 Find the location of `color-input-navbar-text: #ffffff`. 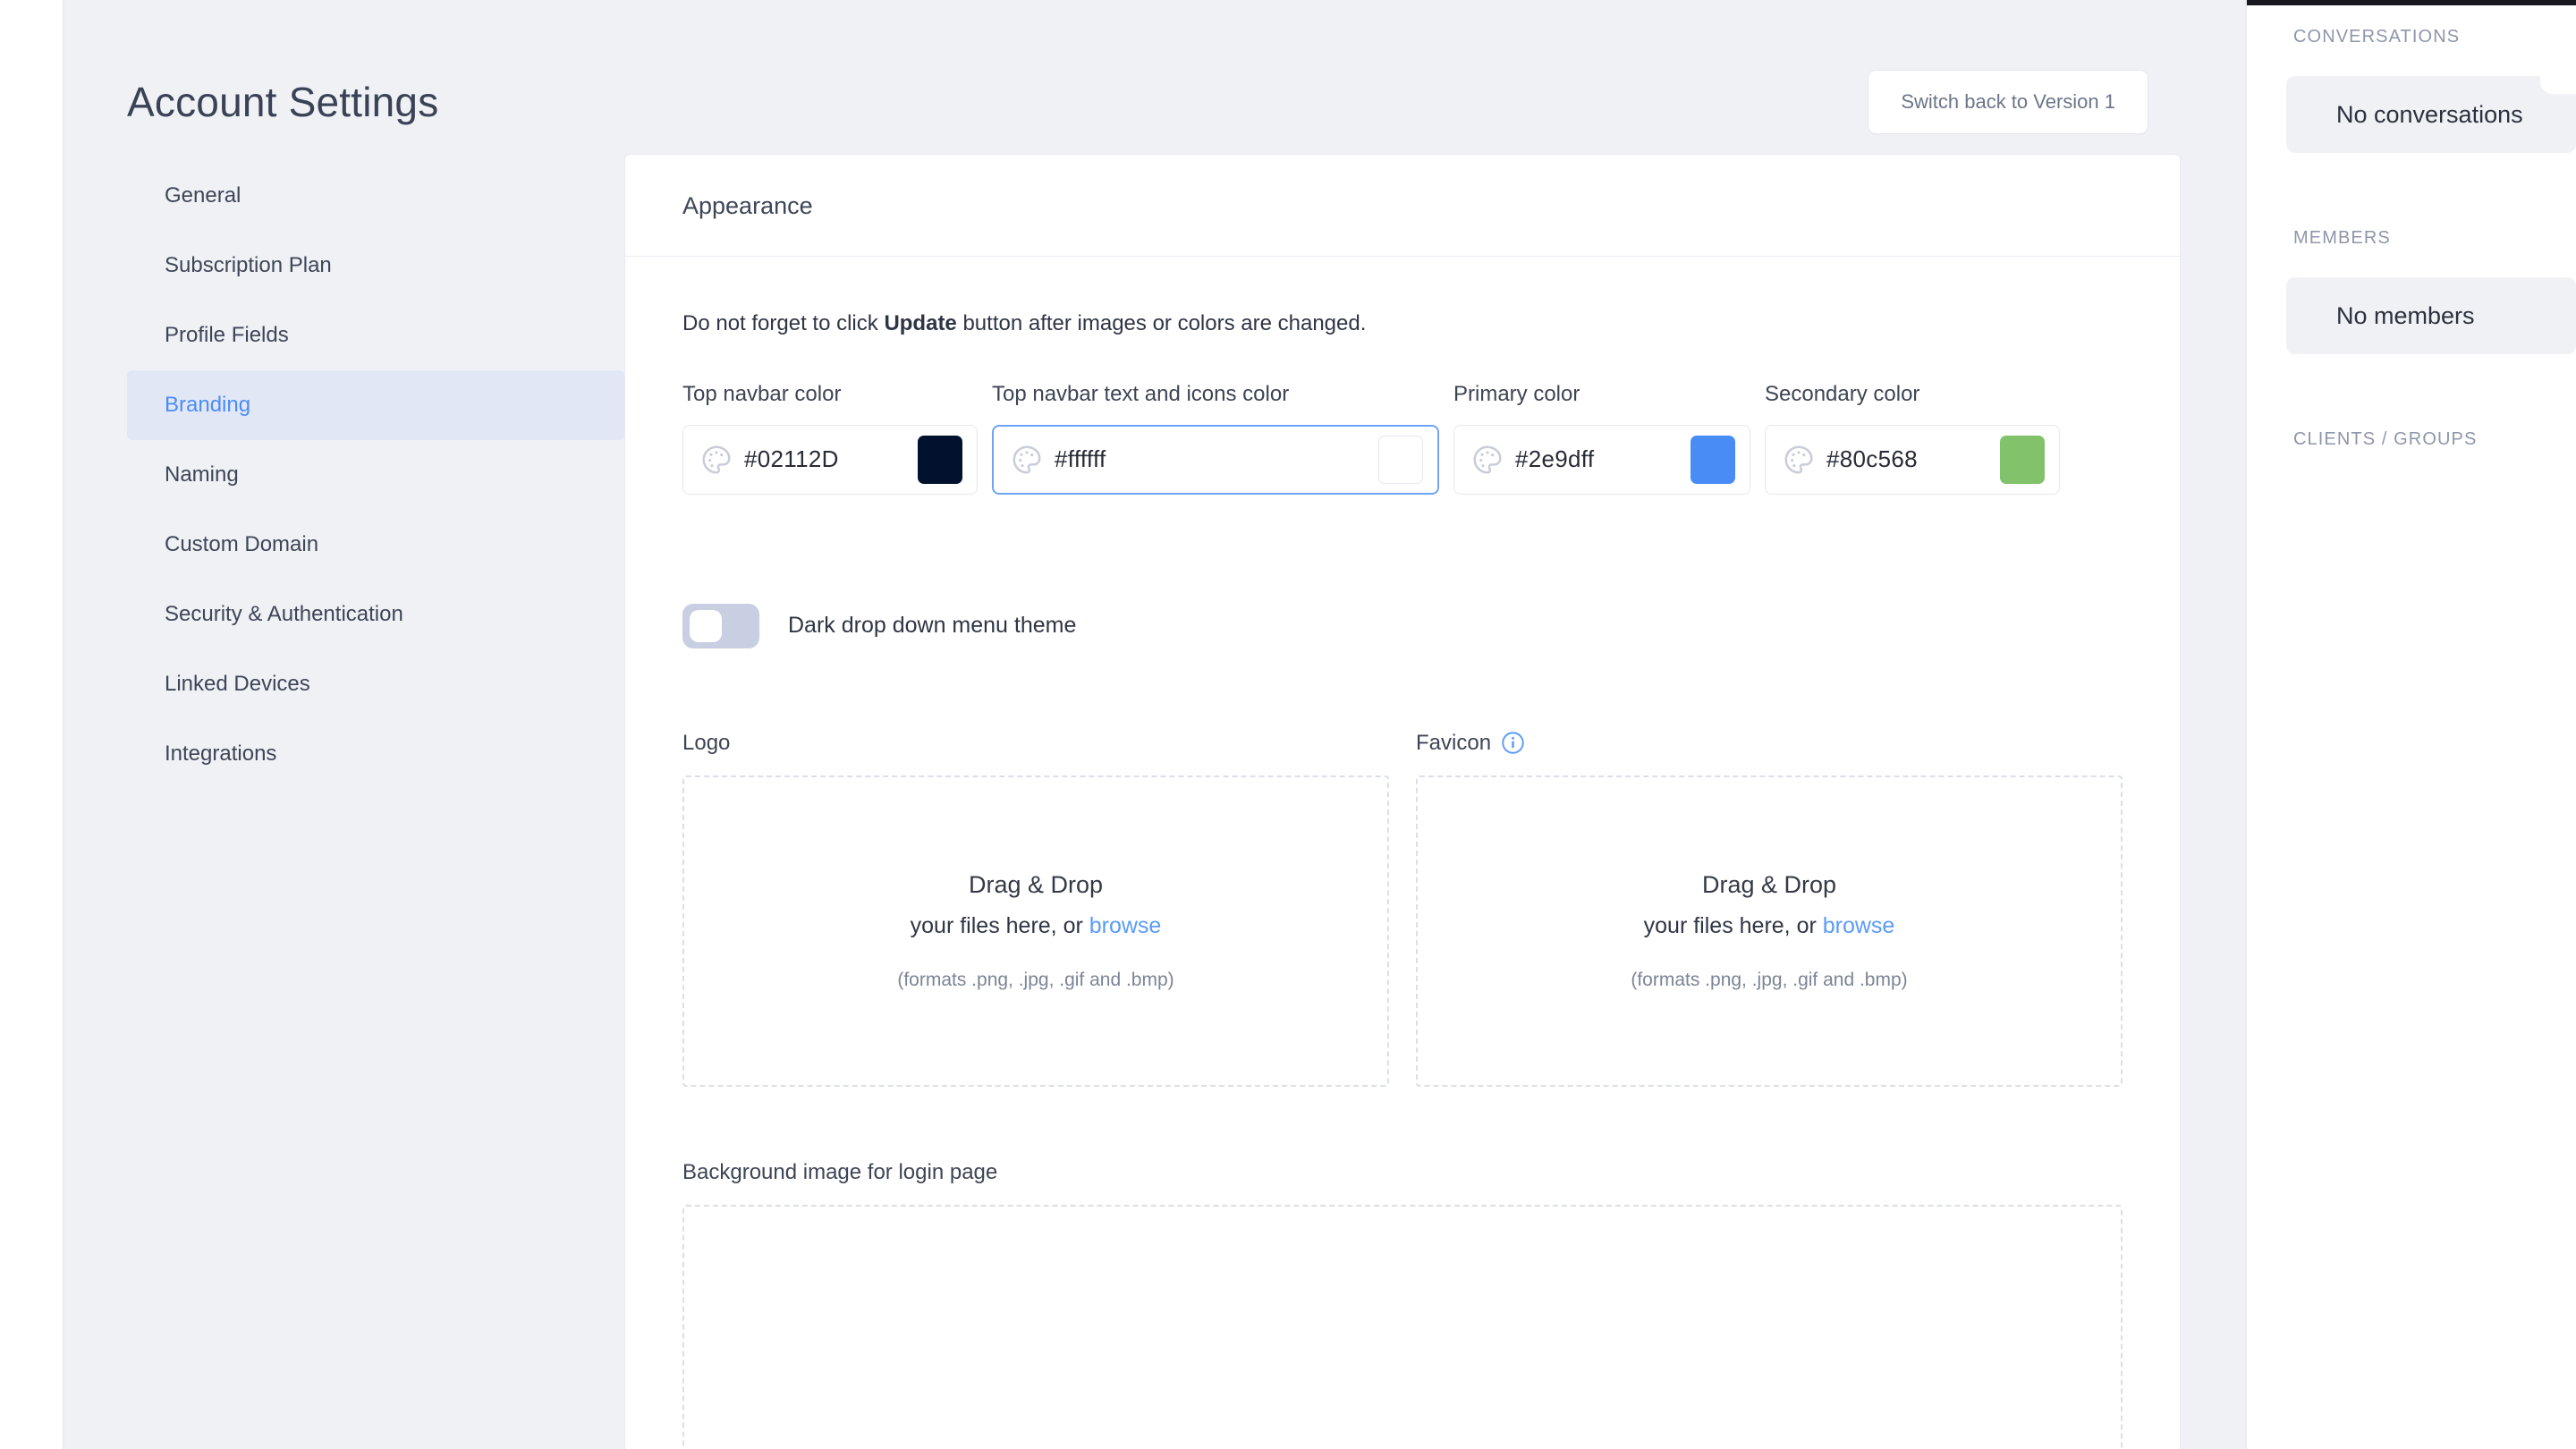

color-input-navbar-text: #ffffff is located at coordinates (1215, 459).